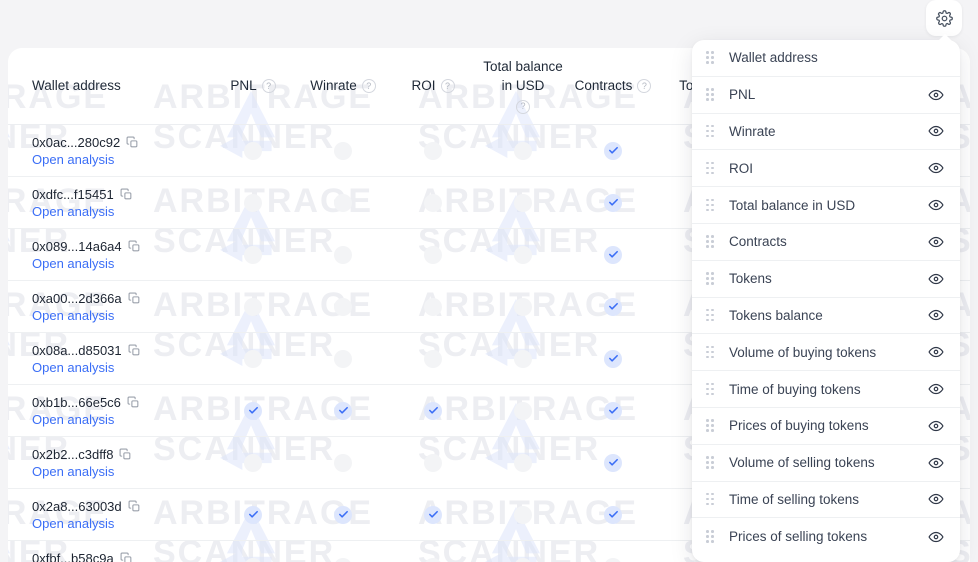 The height and width of the screenshot is (562, 978). Describe the element at coordinates (108, 307) in the screenshot. I see `wallet-address-cell: 0xa00...2d366a Open analysis` at that location.